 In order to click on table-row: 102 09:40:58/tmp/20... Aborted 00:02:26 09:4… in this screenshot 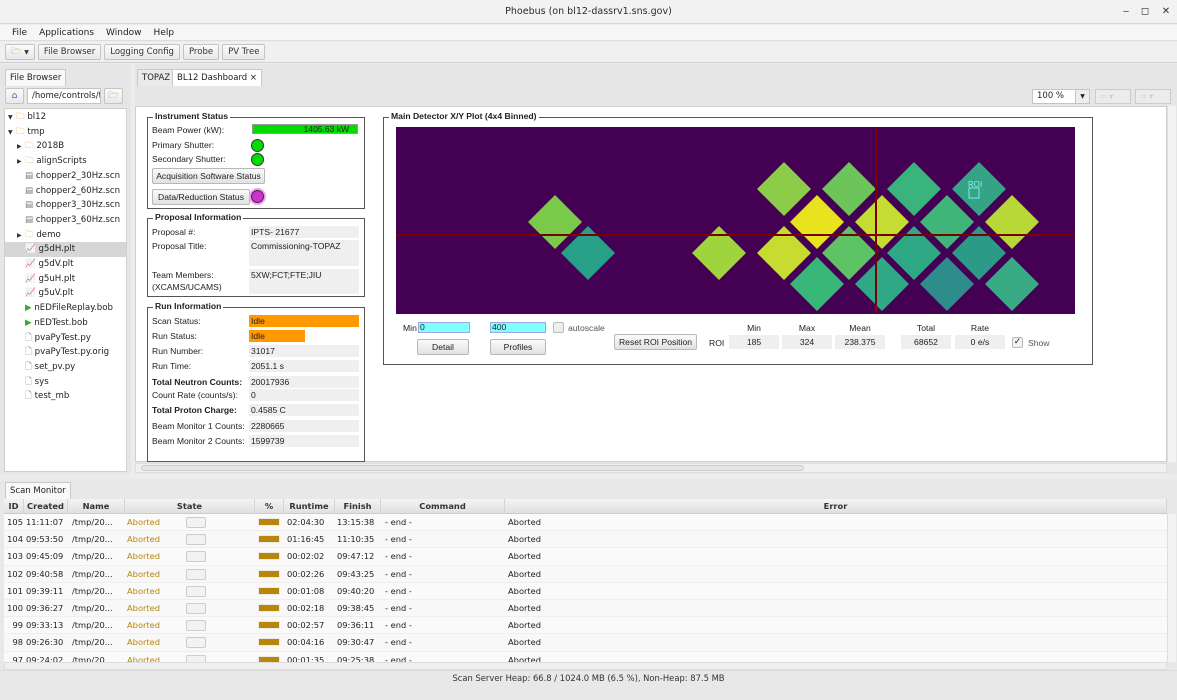, I will do `click(585, 574)`.